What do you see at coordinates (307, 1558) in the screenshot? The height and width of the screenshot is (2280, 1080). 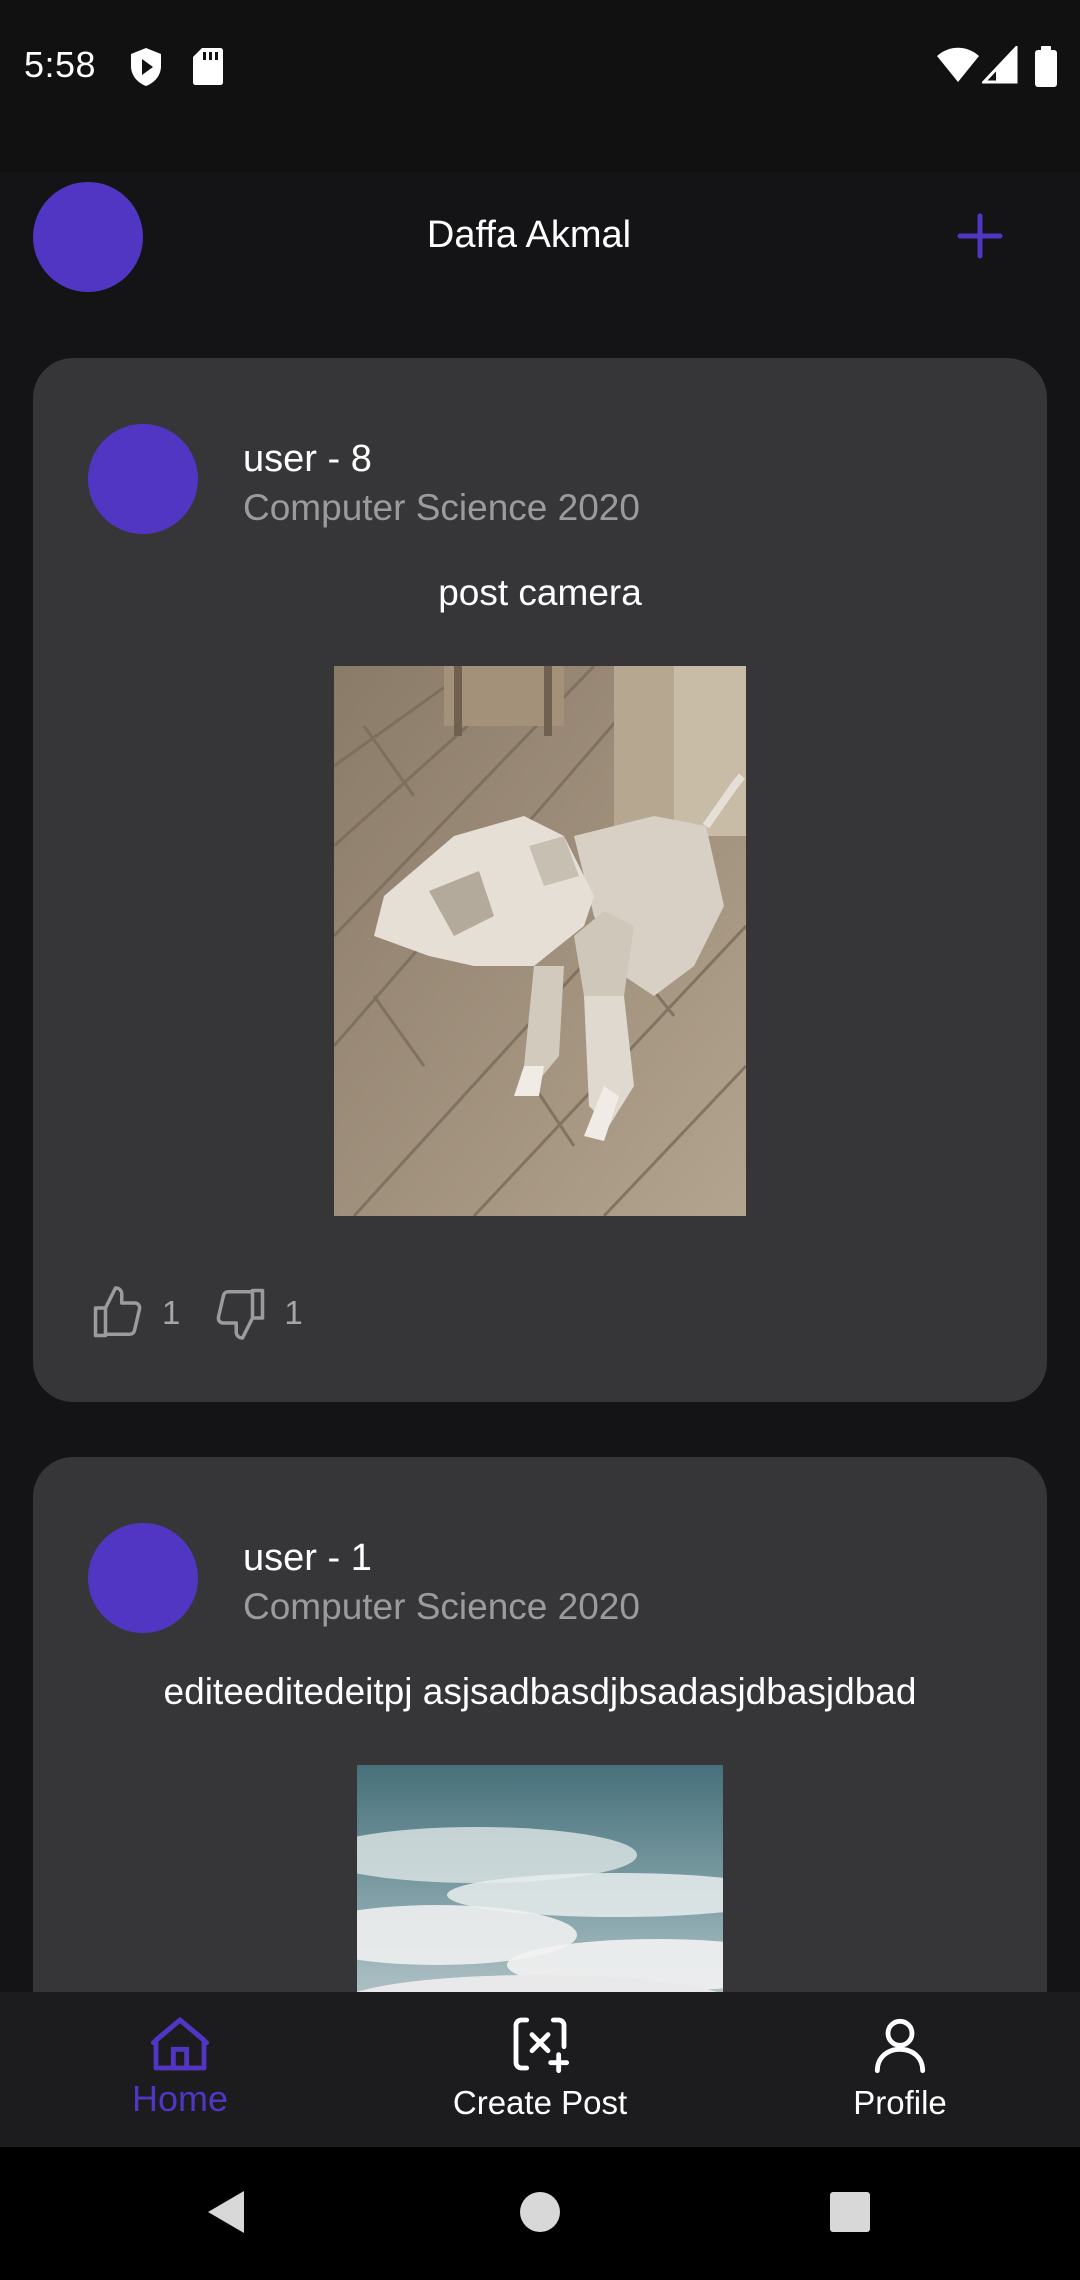 I see `post-username: user - 1` at bounding box center [307, 1558].